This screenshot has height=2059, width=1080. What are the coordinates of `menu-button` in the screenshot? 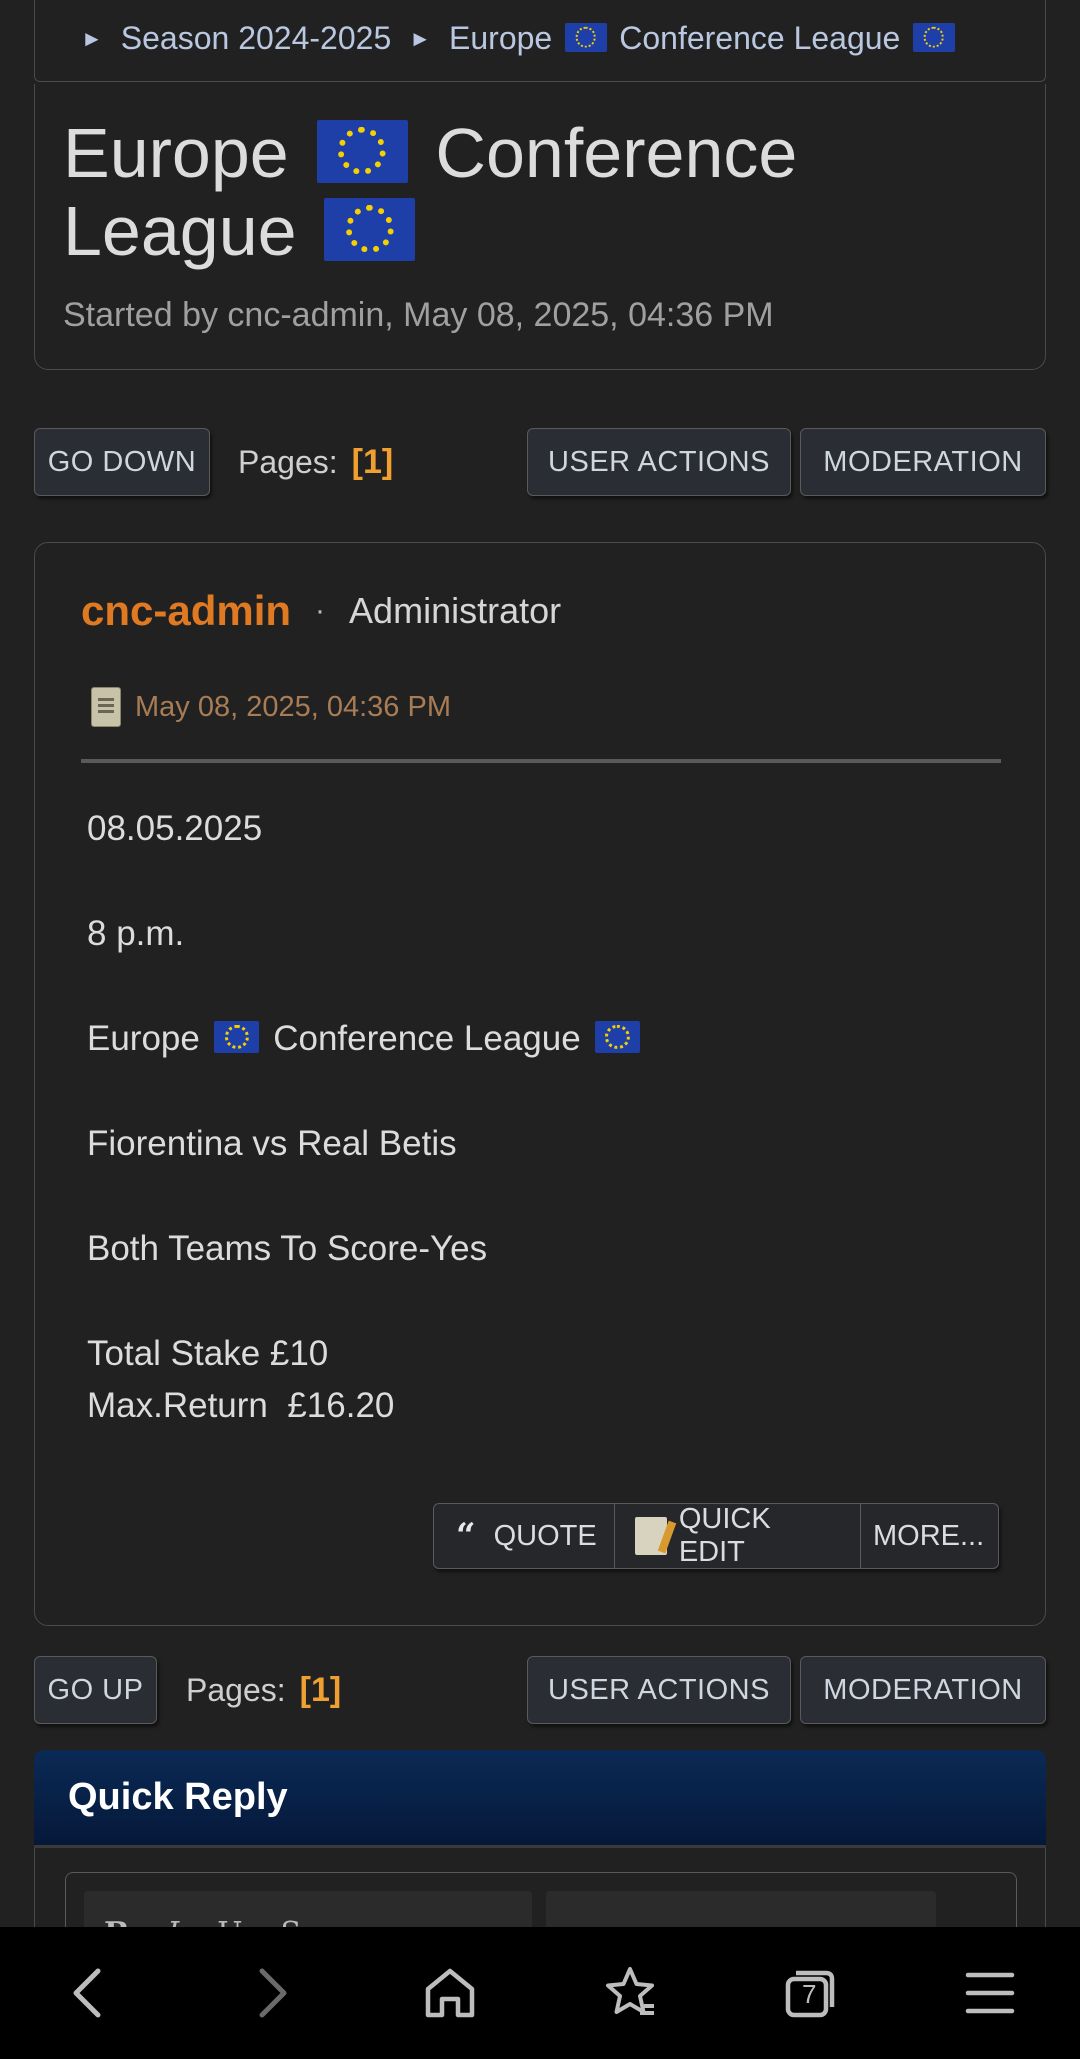 It's located at (990, 1993).